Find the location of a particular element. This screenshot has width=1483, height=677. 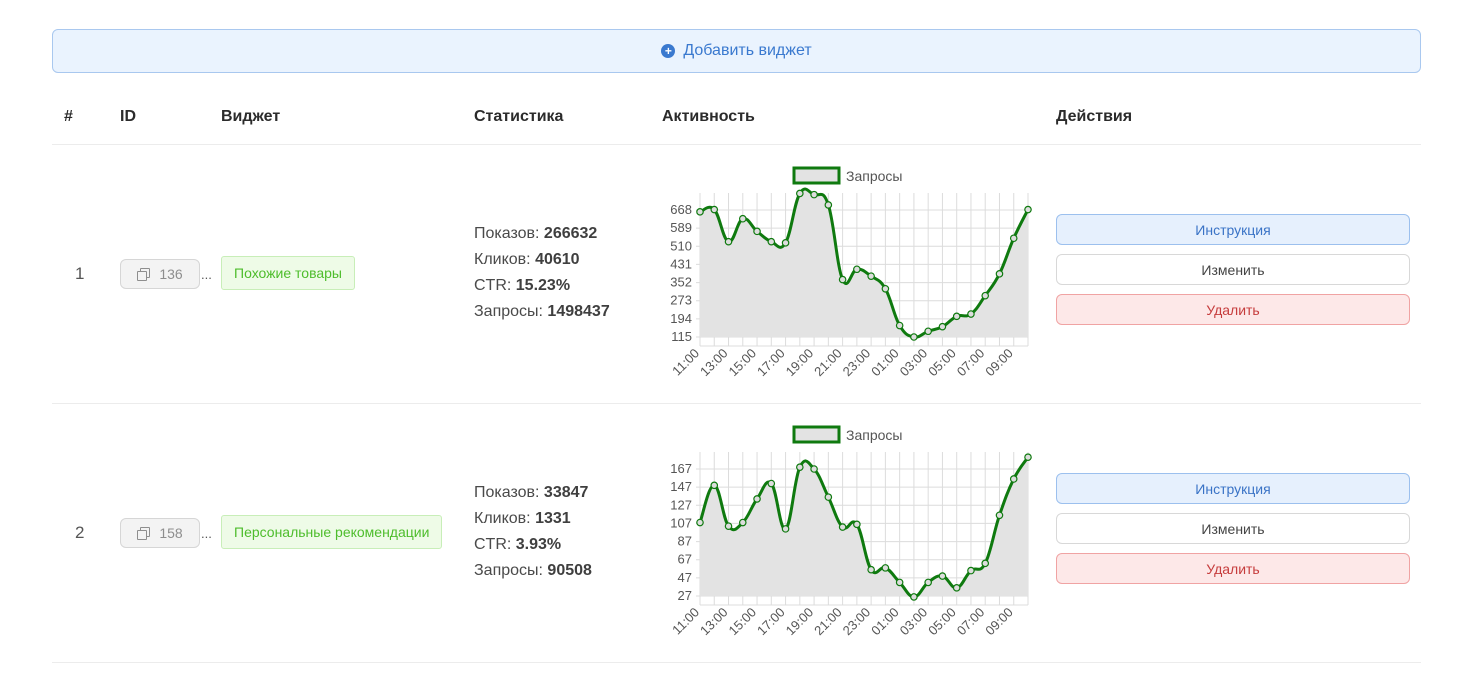

y-tick-label: 47 is located at coordinates (685, 577).